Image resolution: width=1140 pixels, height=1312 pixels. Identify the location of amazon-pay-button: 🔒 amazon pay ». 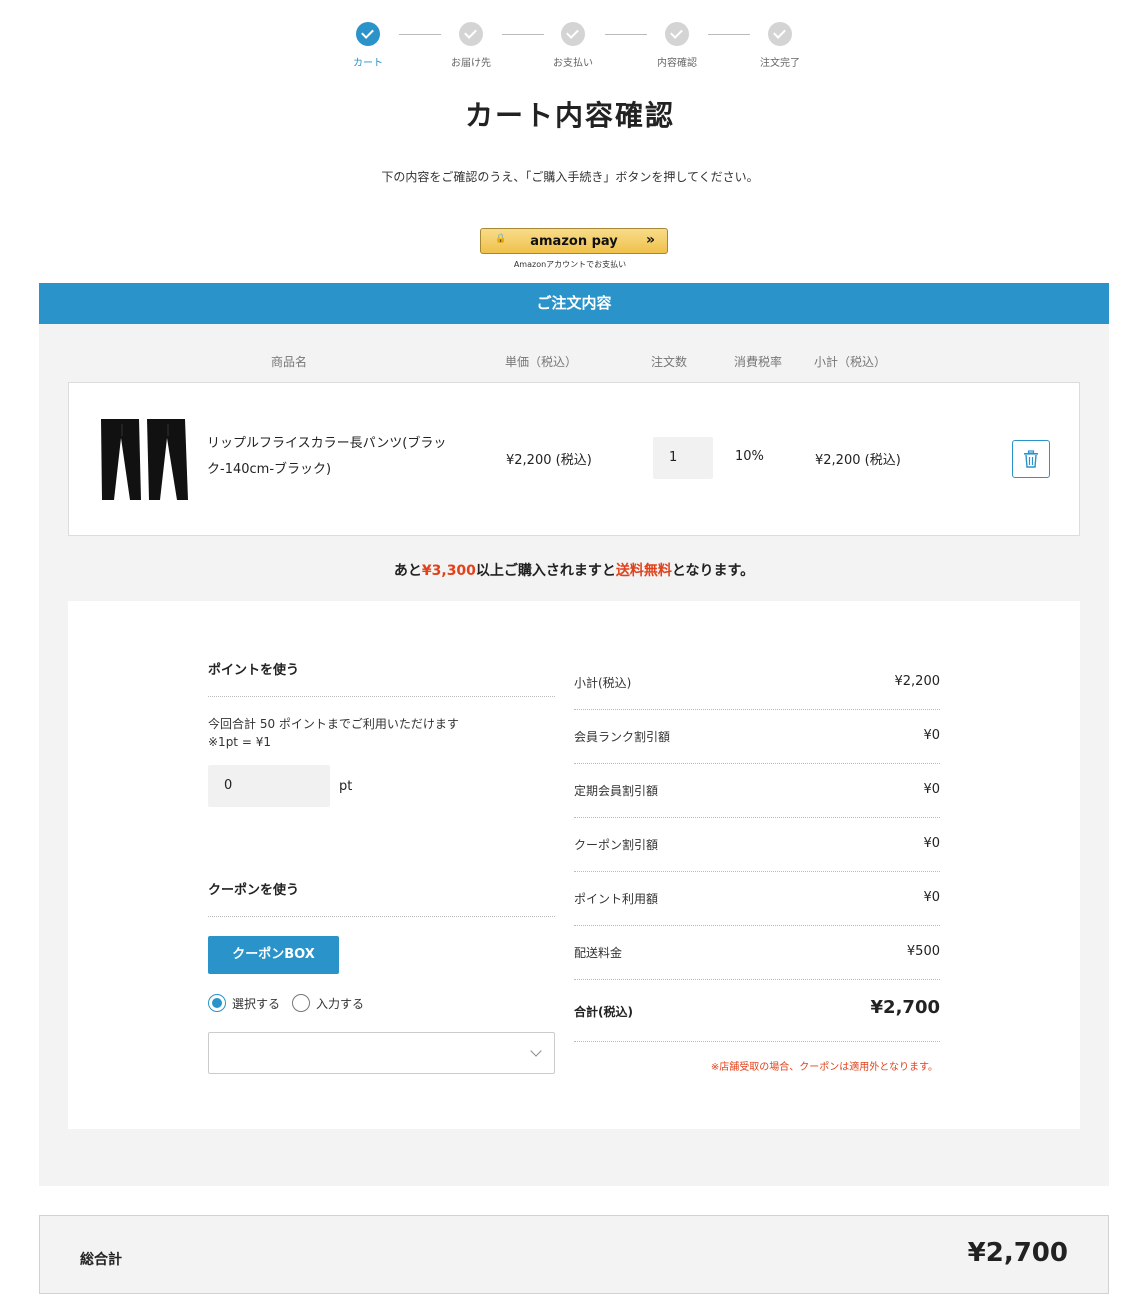
(574, 241).